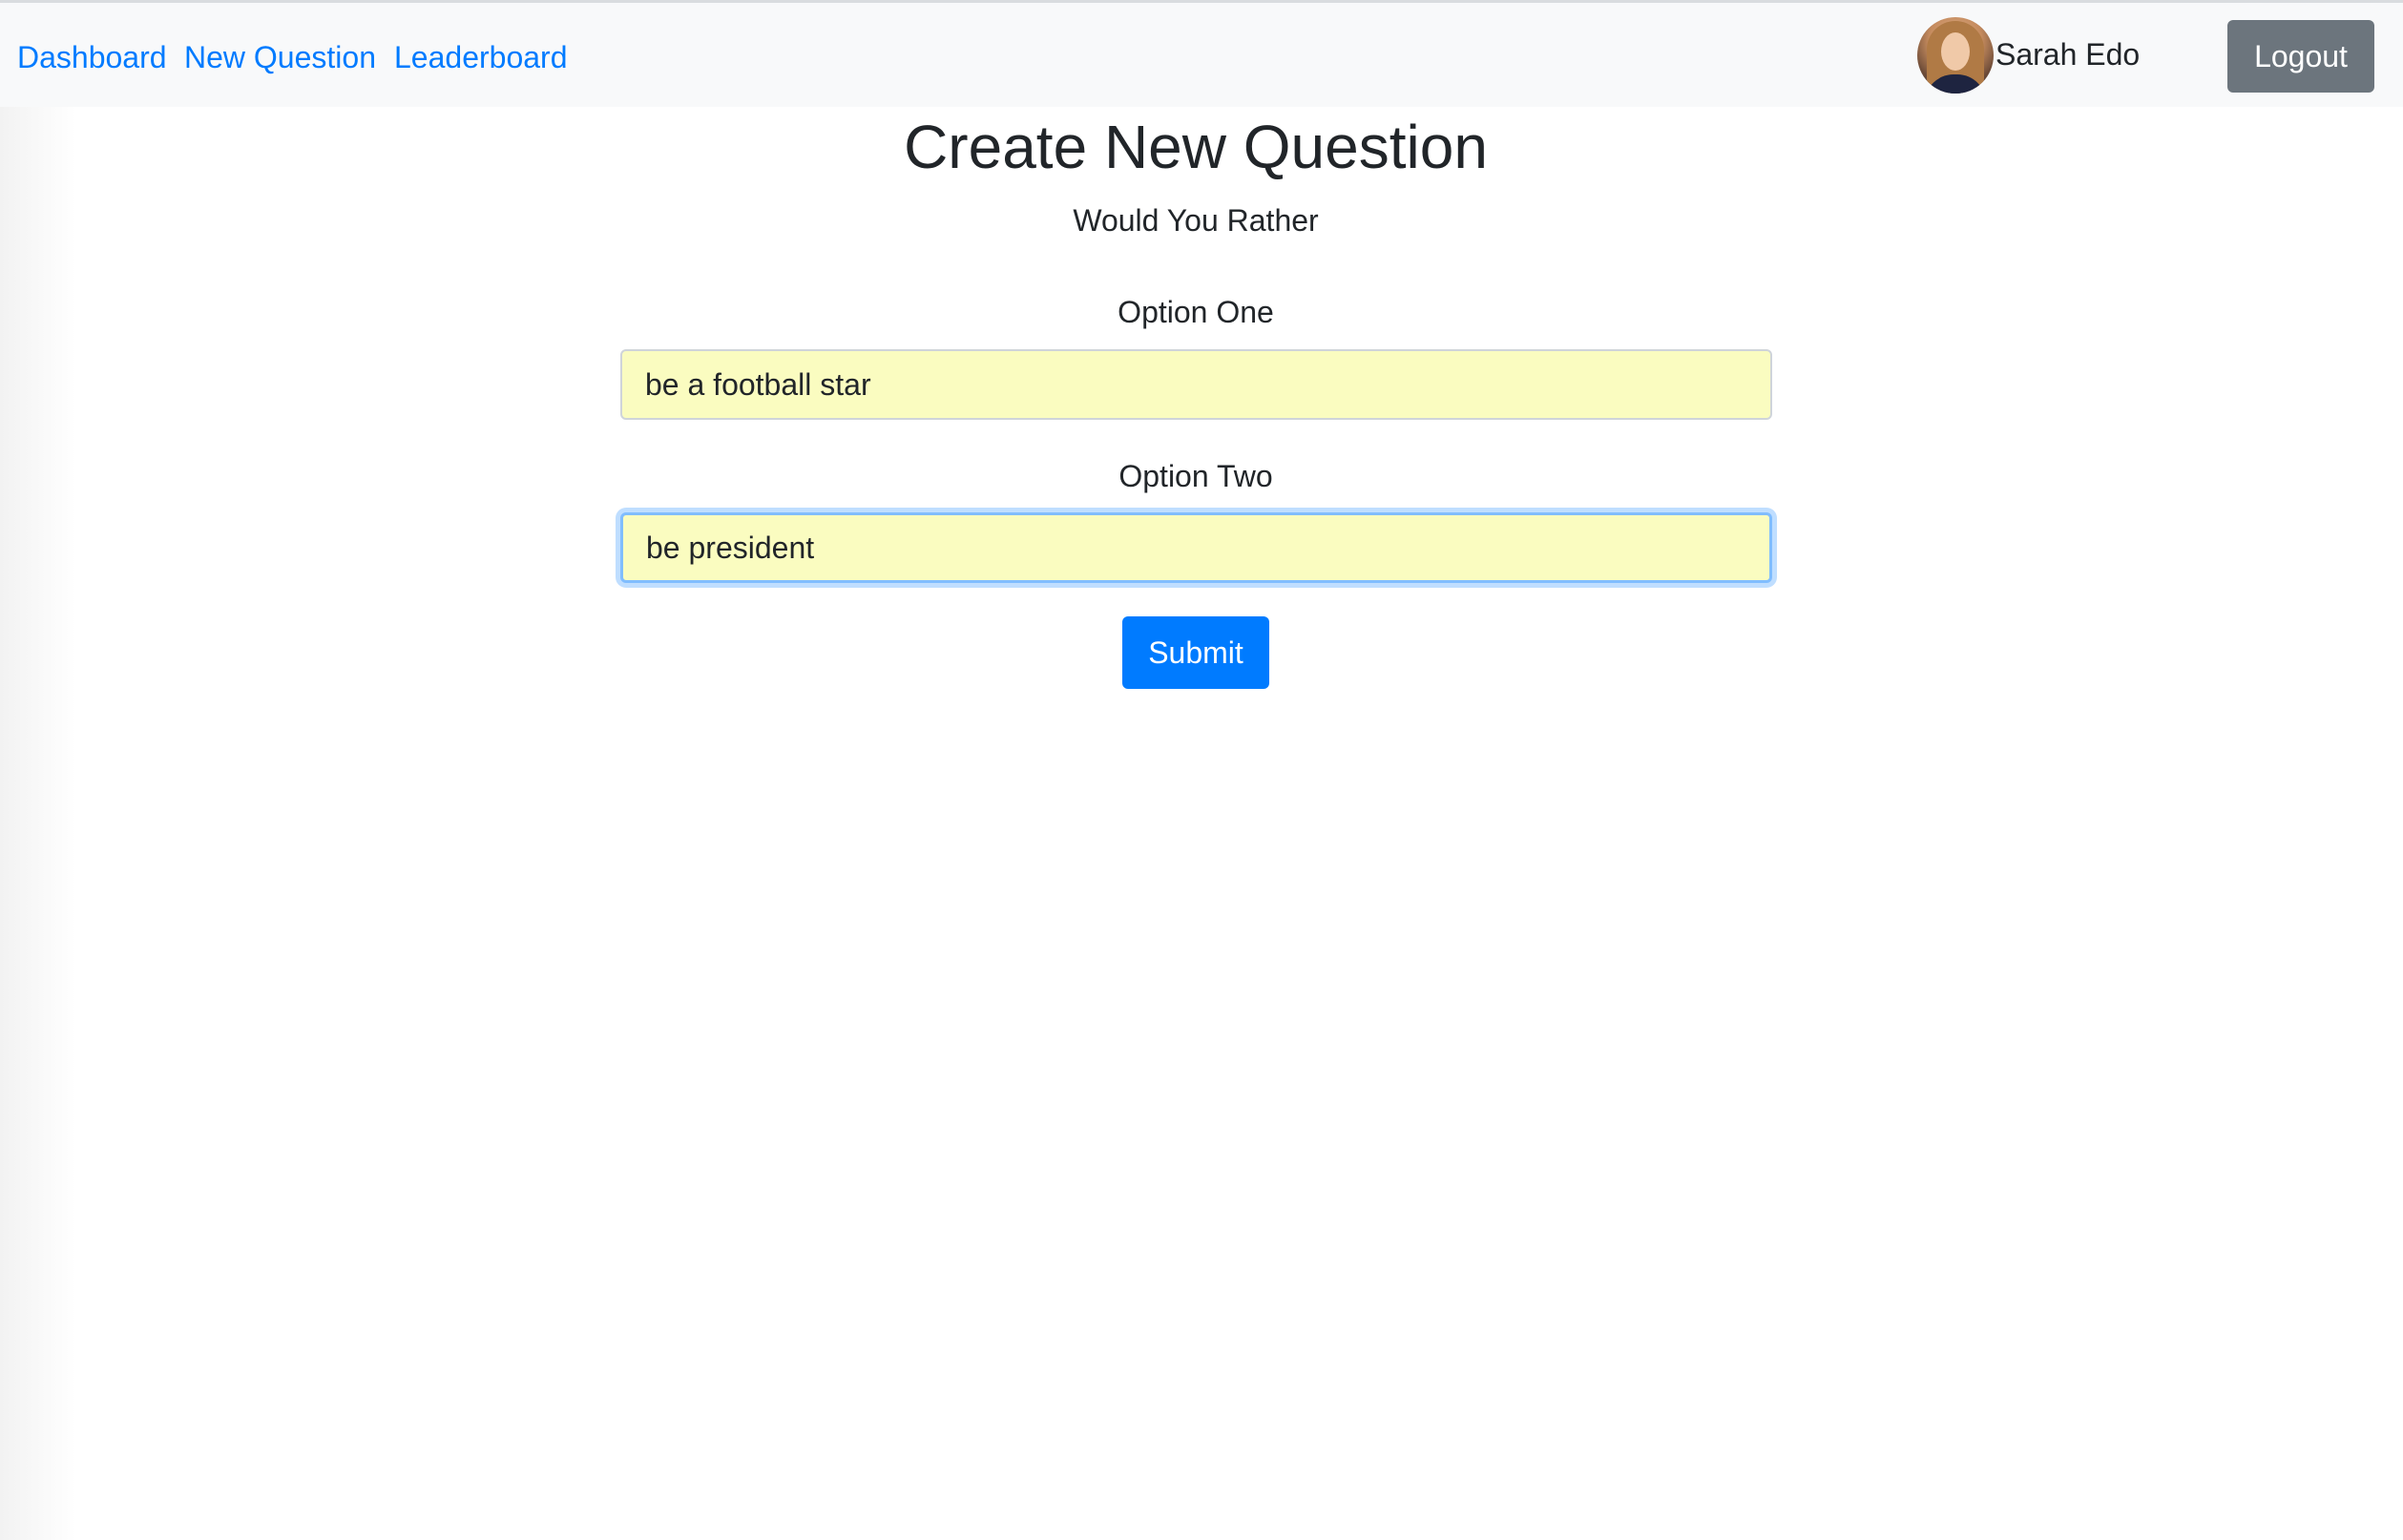  Describe the element at coordinates (1196, 312) in the screenshot. I see `option-one-label: Option One` at that location.